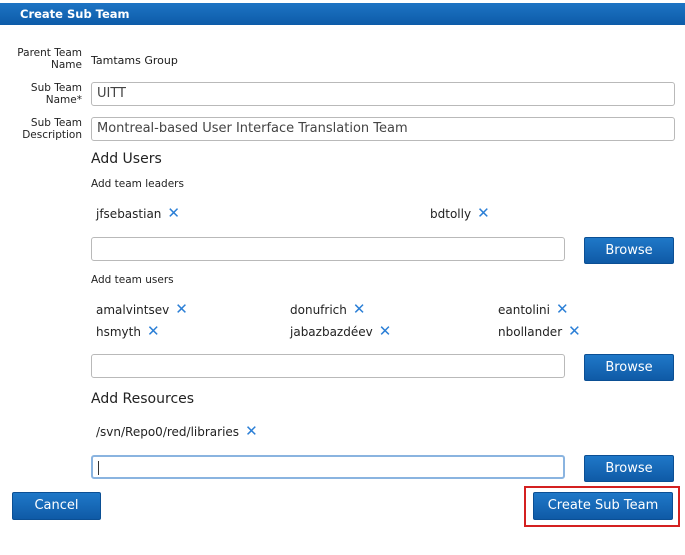  Describe the element at coordinates (342, 14) in the screenshot. I see `dialog-title-bar: Create Sub Team` at that location.